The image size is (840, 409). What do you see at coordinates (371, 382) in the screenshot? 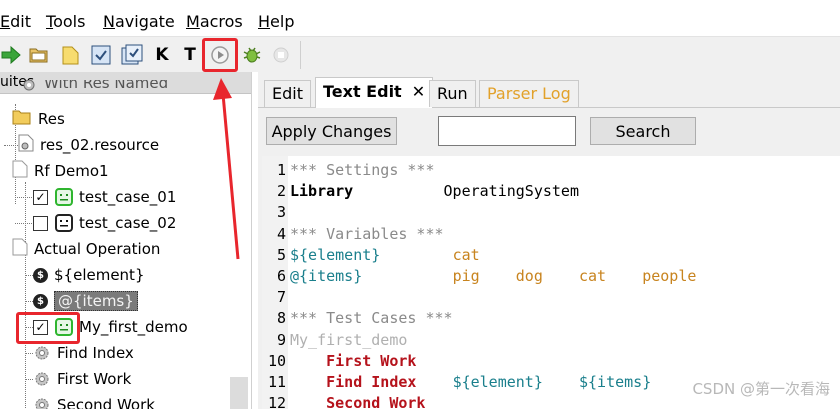
I see `code-token: Find Index` at bounding box center [371, 382].